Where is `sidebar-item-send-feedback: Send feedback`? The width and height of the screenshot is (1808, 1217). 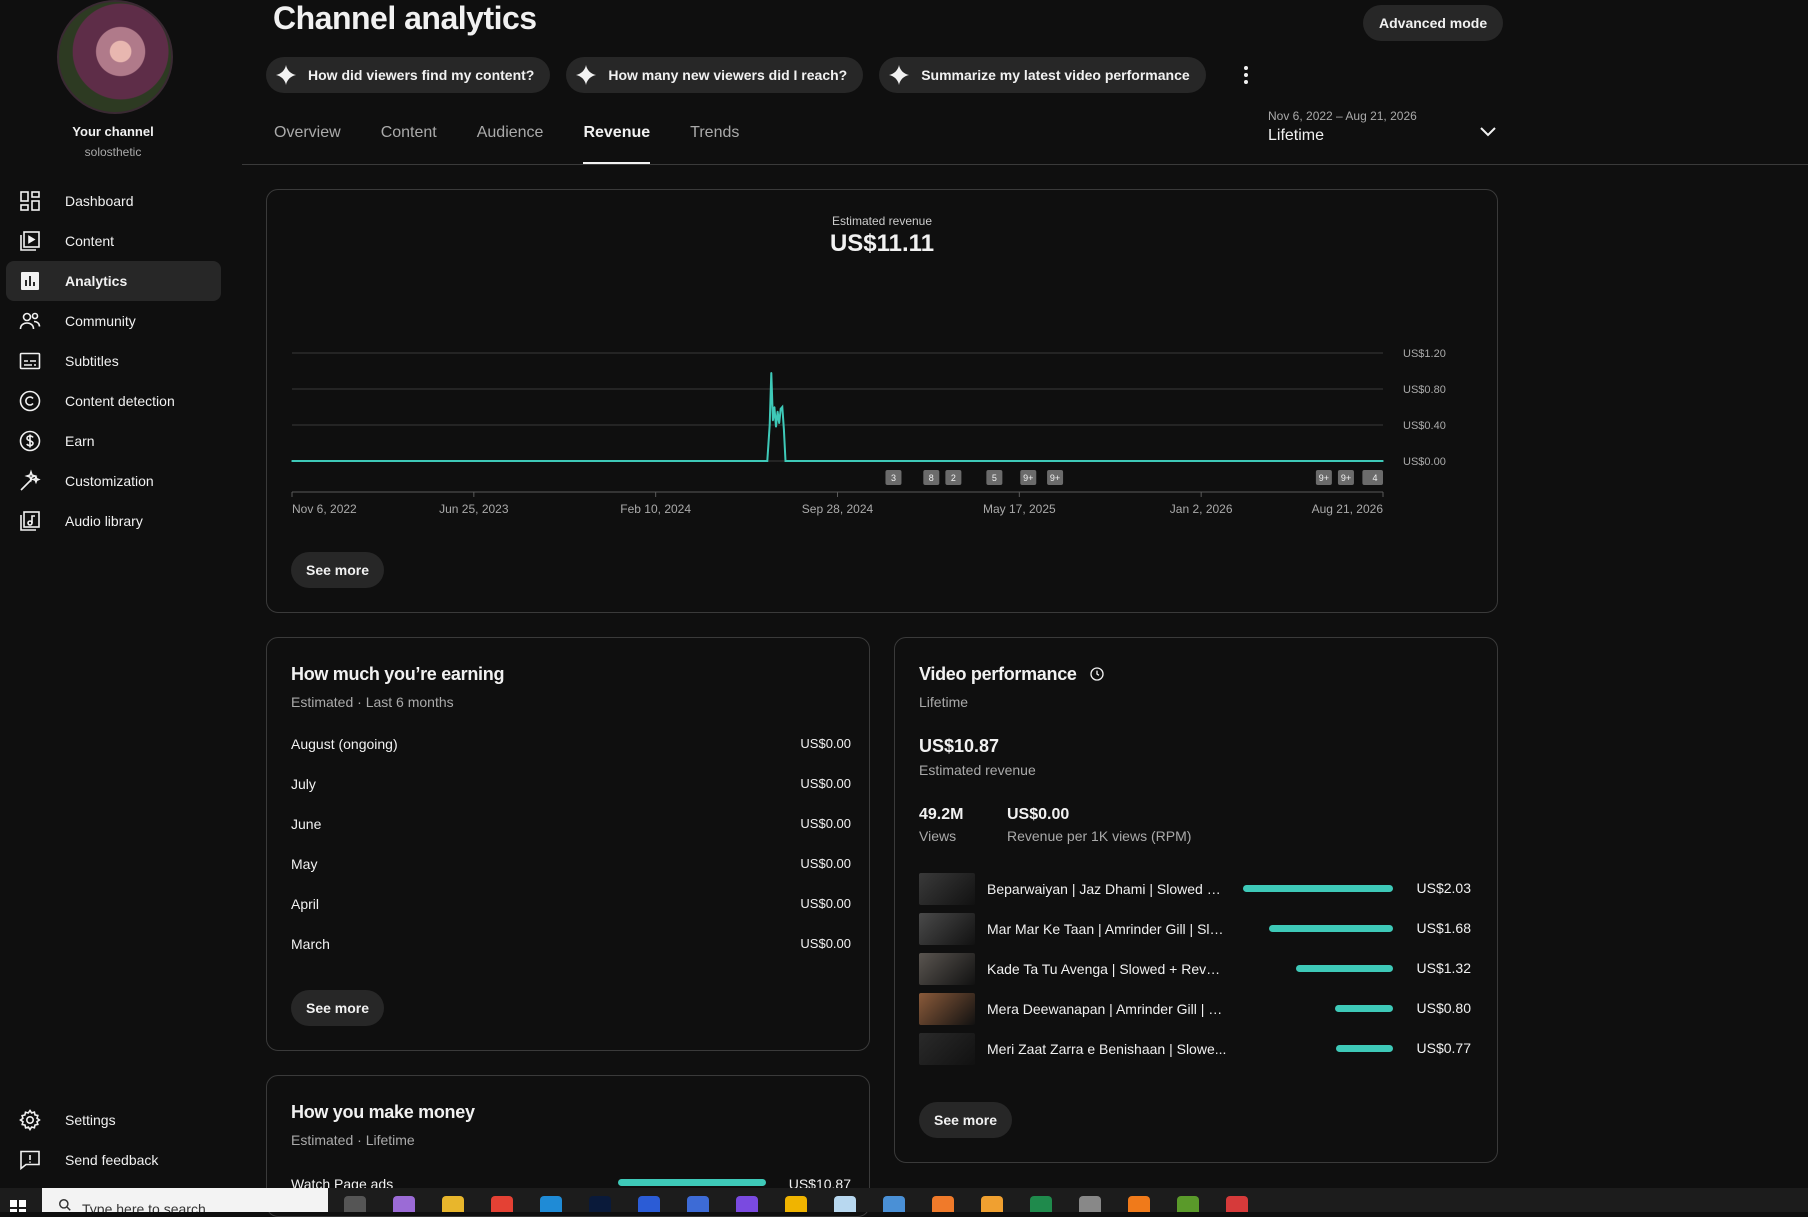 sidebar-item-send-feedback: Send feedback is located at coordinates (113, 1160).